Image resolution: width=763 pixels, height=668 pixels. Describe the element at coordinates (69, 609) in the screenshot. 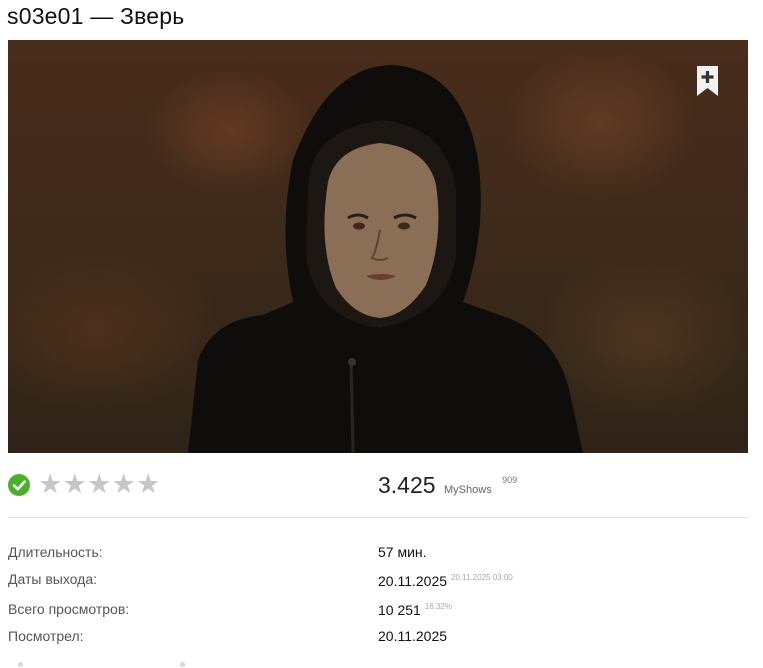

I see `views-label: Всего просмотров:` at that location.